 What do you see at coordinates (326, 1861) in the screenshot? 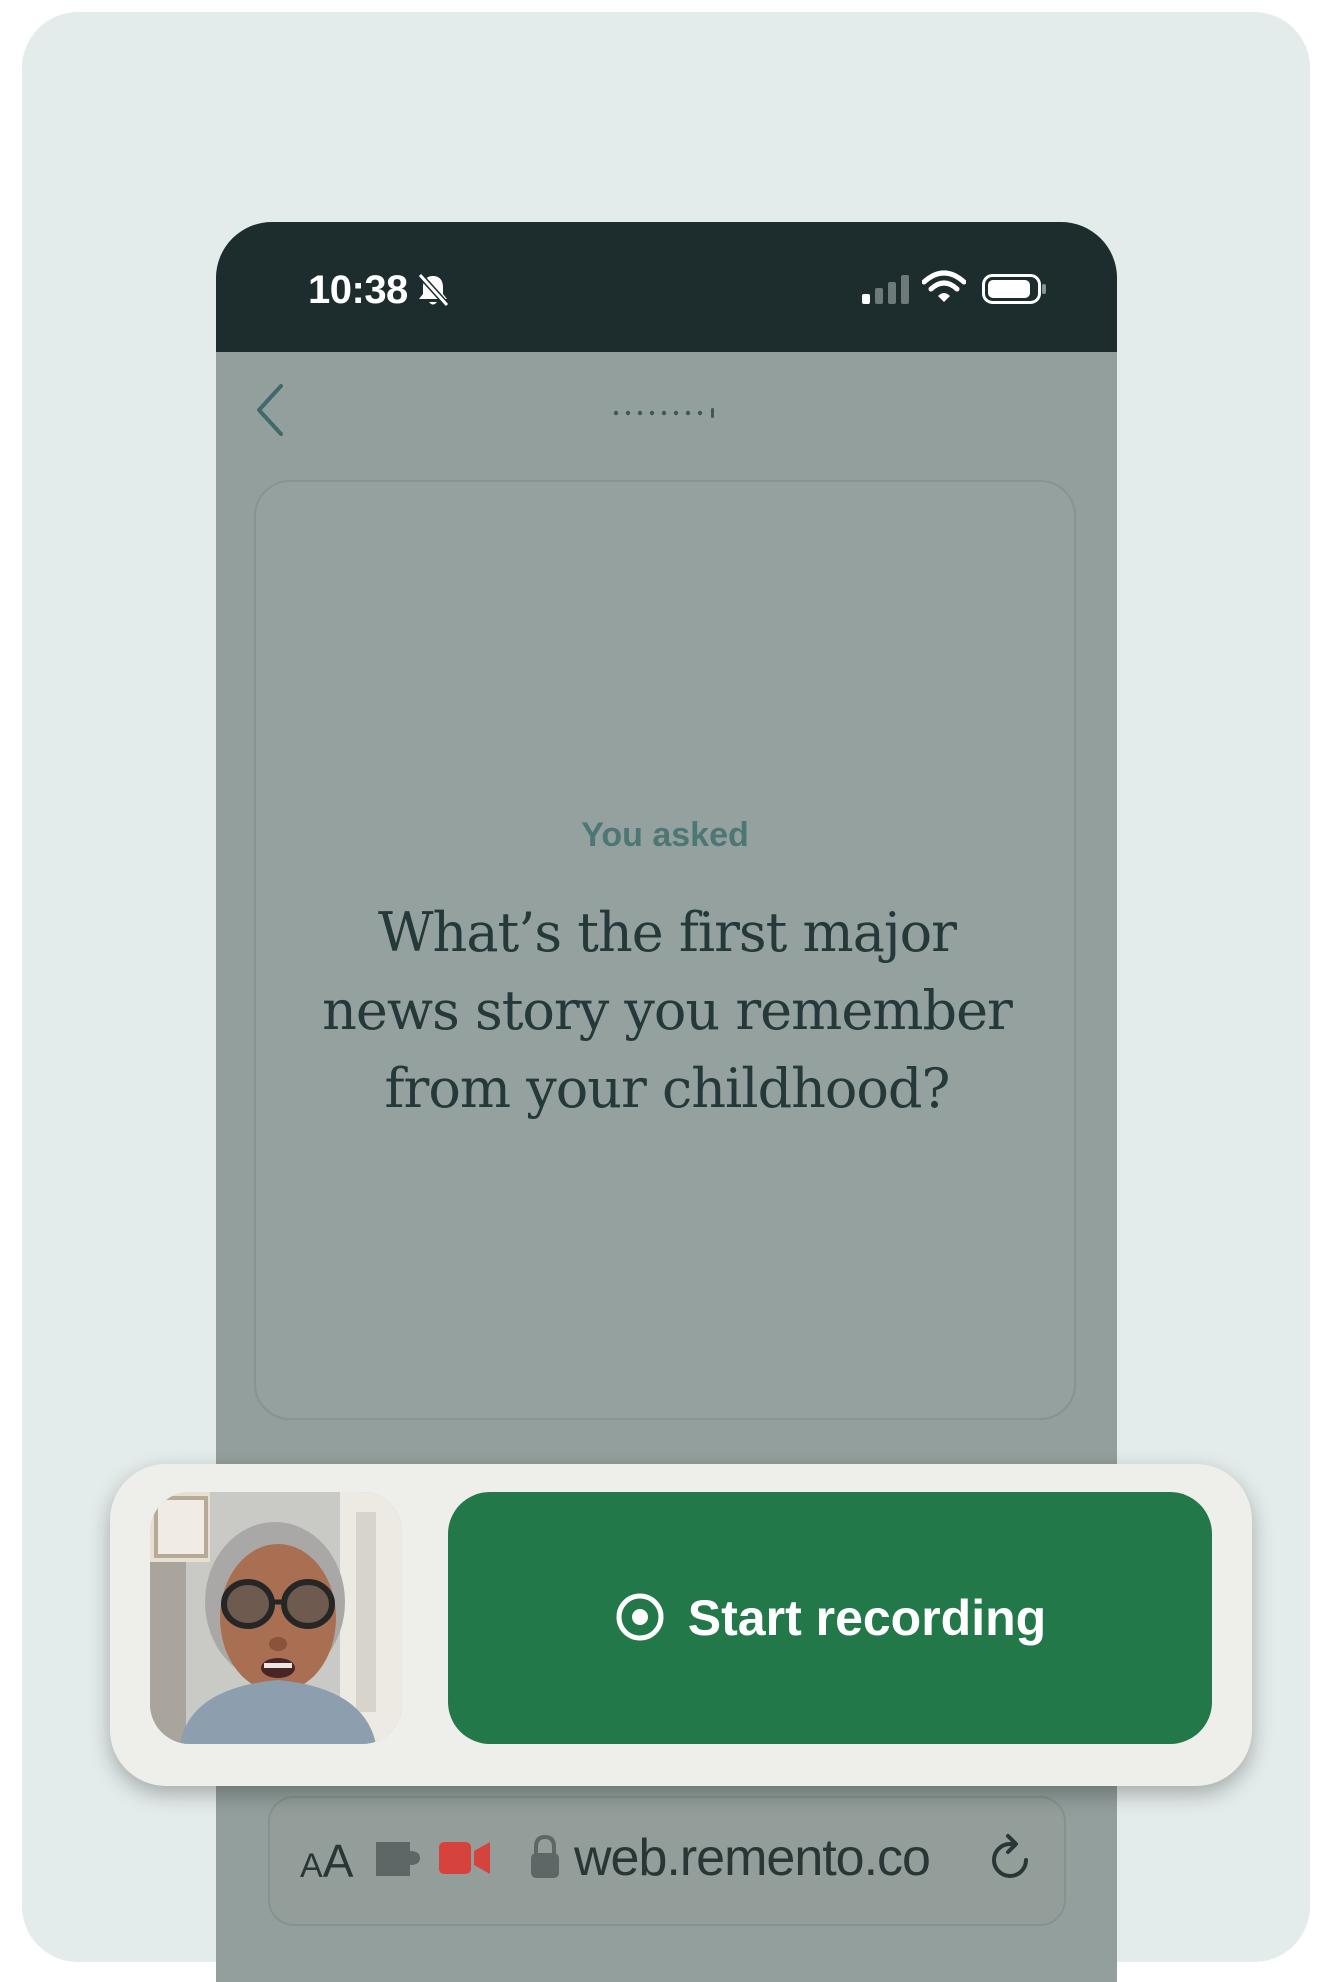
I see `text-size-button: AA` at bounding box center [326, 1861].